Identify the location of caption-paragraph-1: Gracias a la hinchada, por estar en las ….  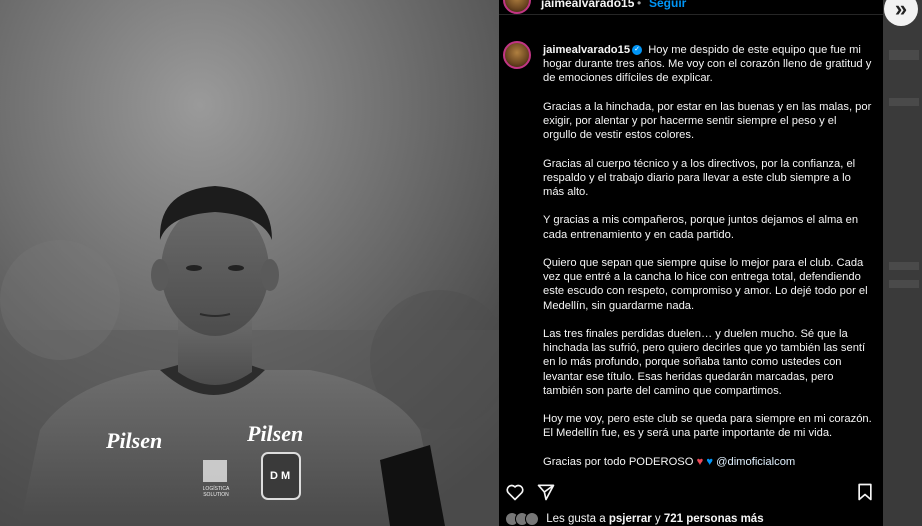
(707, 121).